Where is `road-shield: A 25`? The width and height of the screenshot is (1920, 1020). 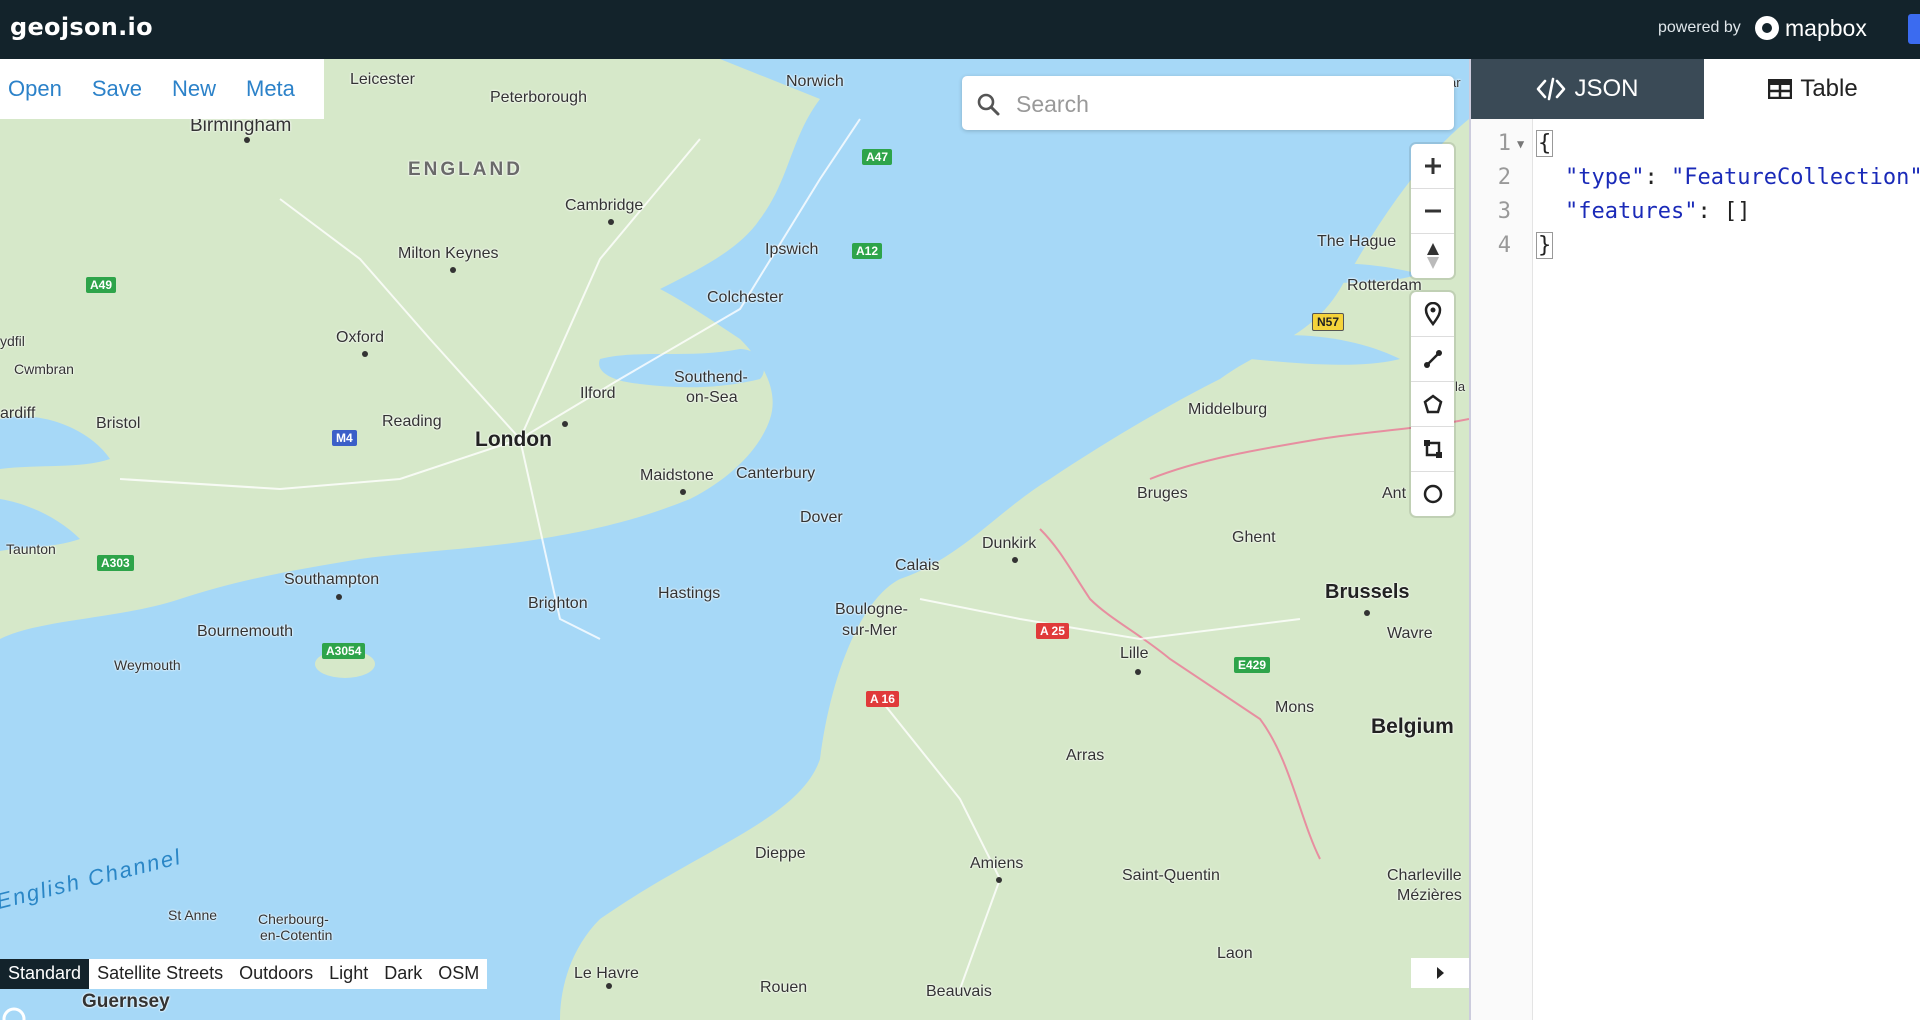
road-shield: A 25 is located at coordinates (1052, 631).